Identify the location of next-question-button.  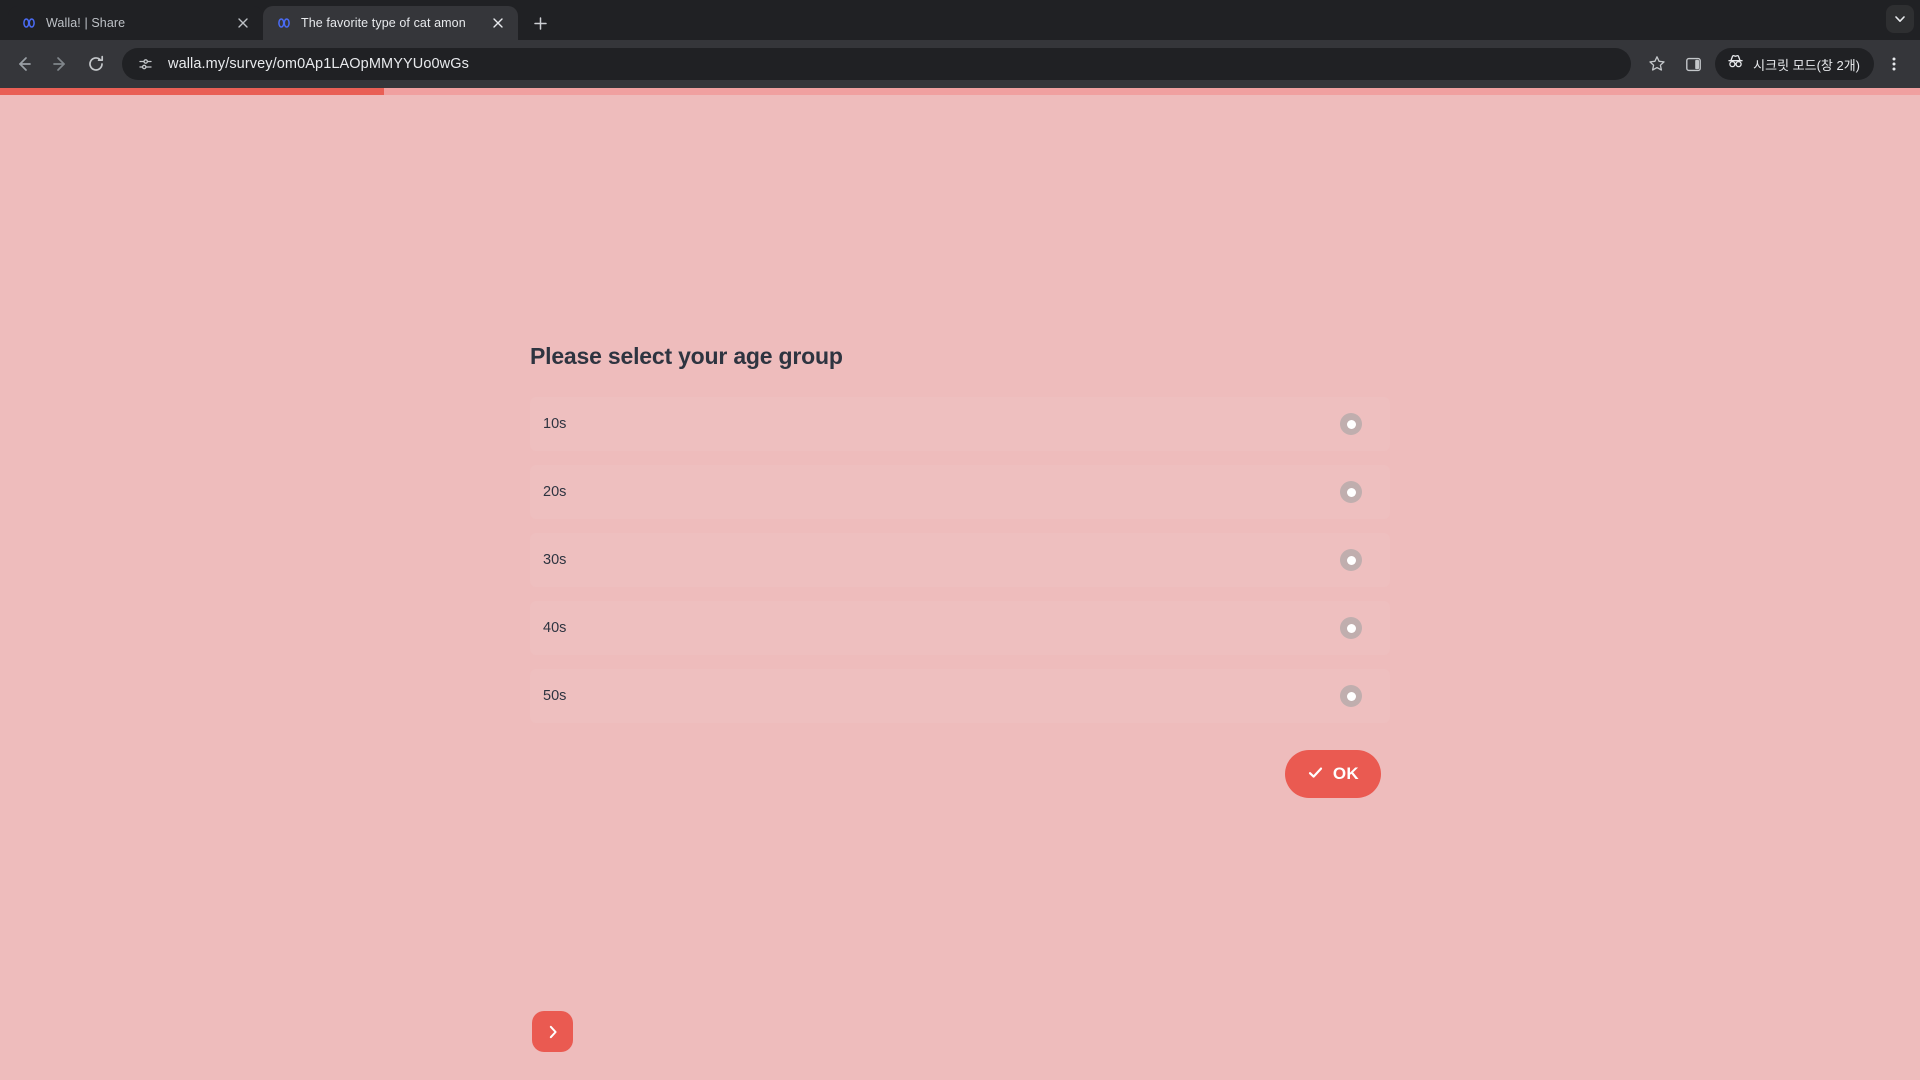
(552, 1031).